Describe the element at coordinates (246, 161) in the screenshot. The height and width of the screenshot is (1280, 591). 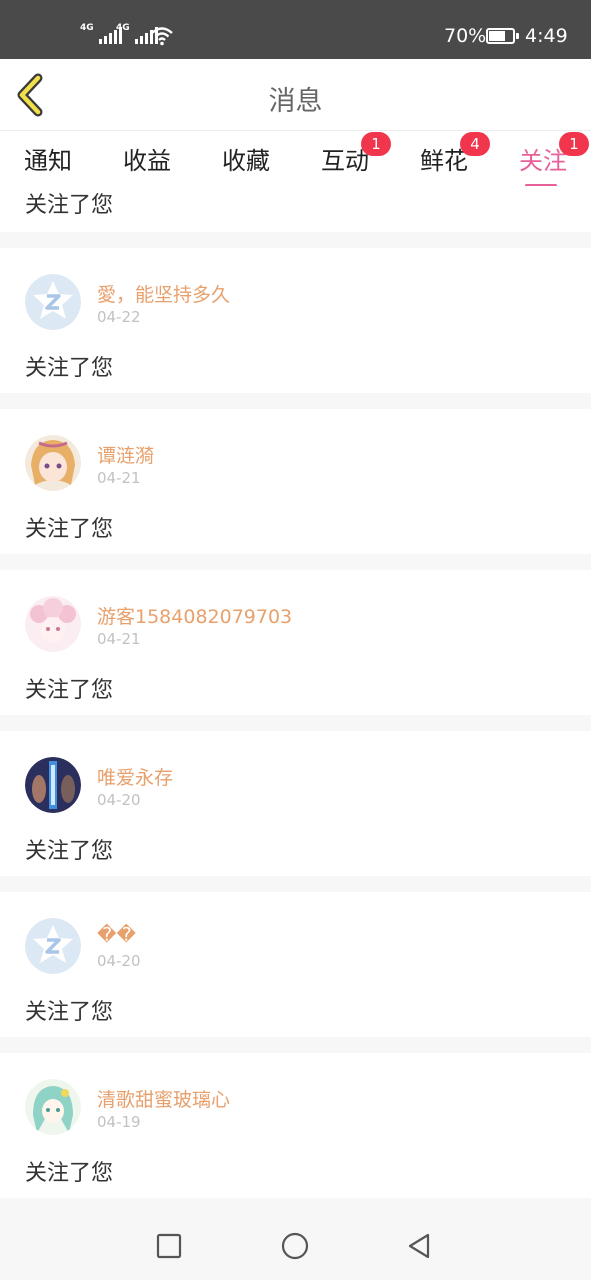
I see `tab-label: 收藏` at that location.